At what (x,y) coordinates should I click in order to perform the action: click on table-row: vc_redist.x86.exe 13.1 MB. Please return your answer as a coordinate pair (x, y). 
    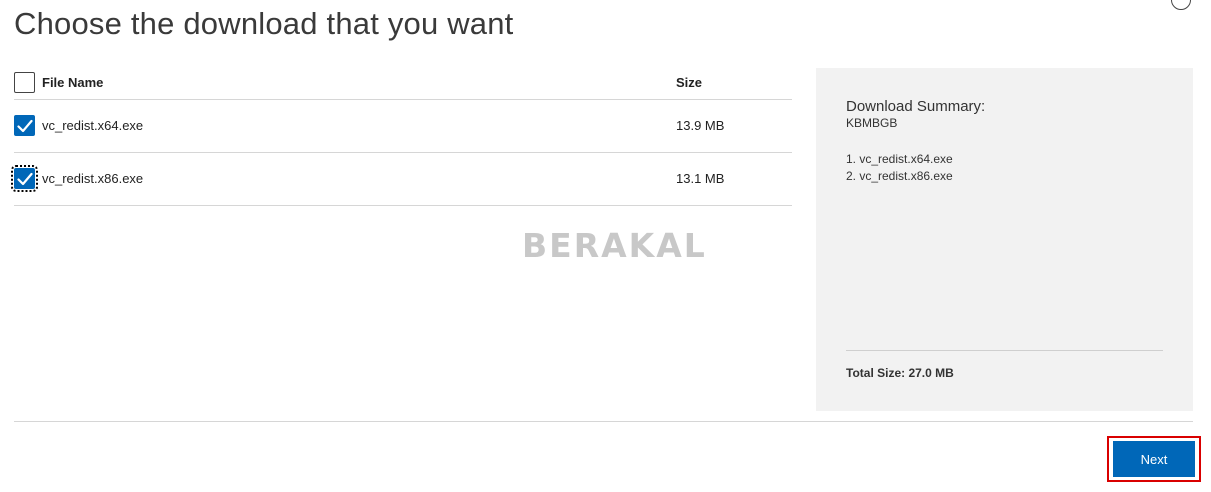
    Looking at the image, I should click on (401, 179).